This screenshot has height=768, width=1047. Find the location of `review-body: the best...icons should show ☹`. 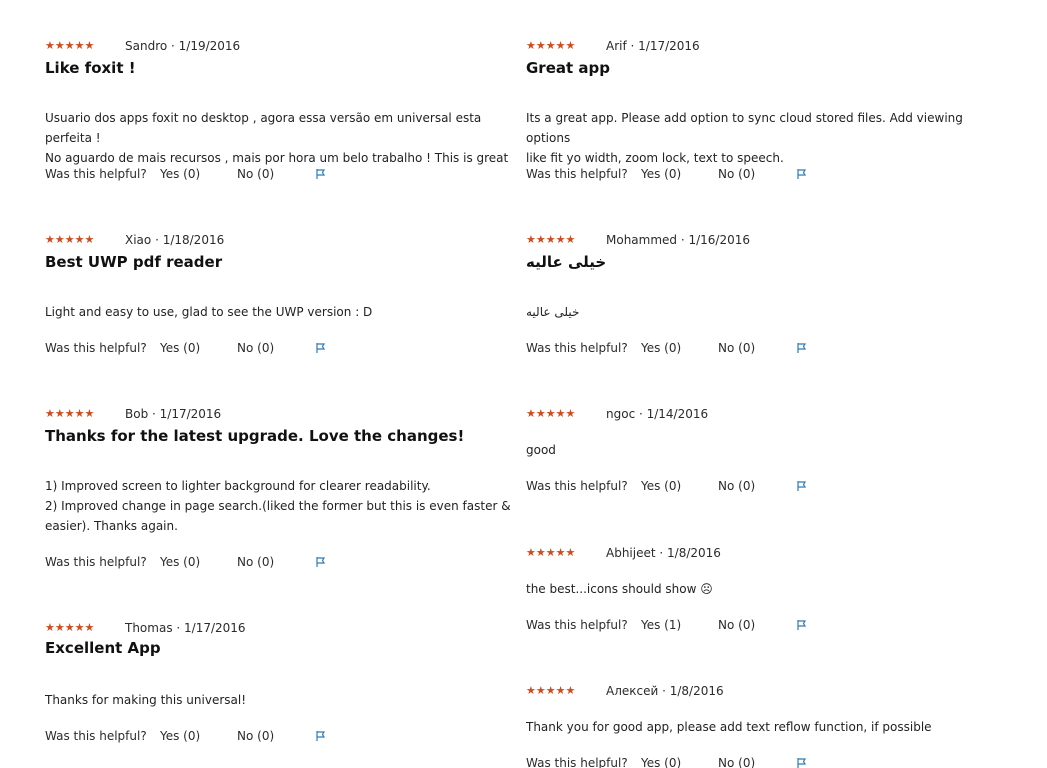

review-body: the best...icons should show ☹ is located at coordinates (761, 589).